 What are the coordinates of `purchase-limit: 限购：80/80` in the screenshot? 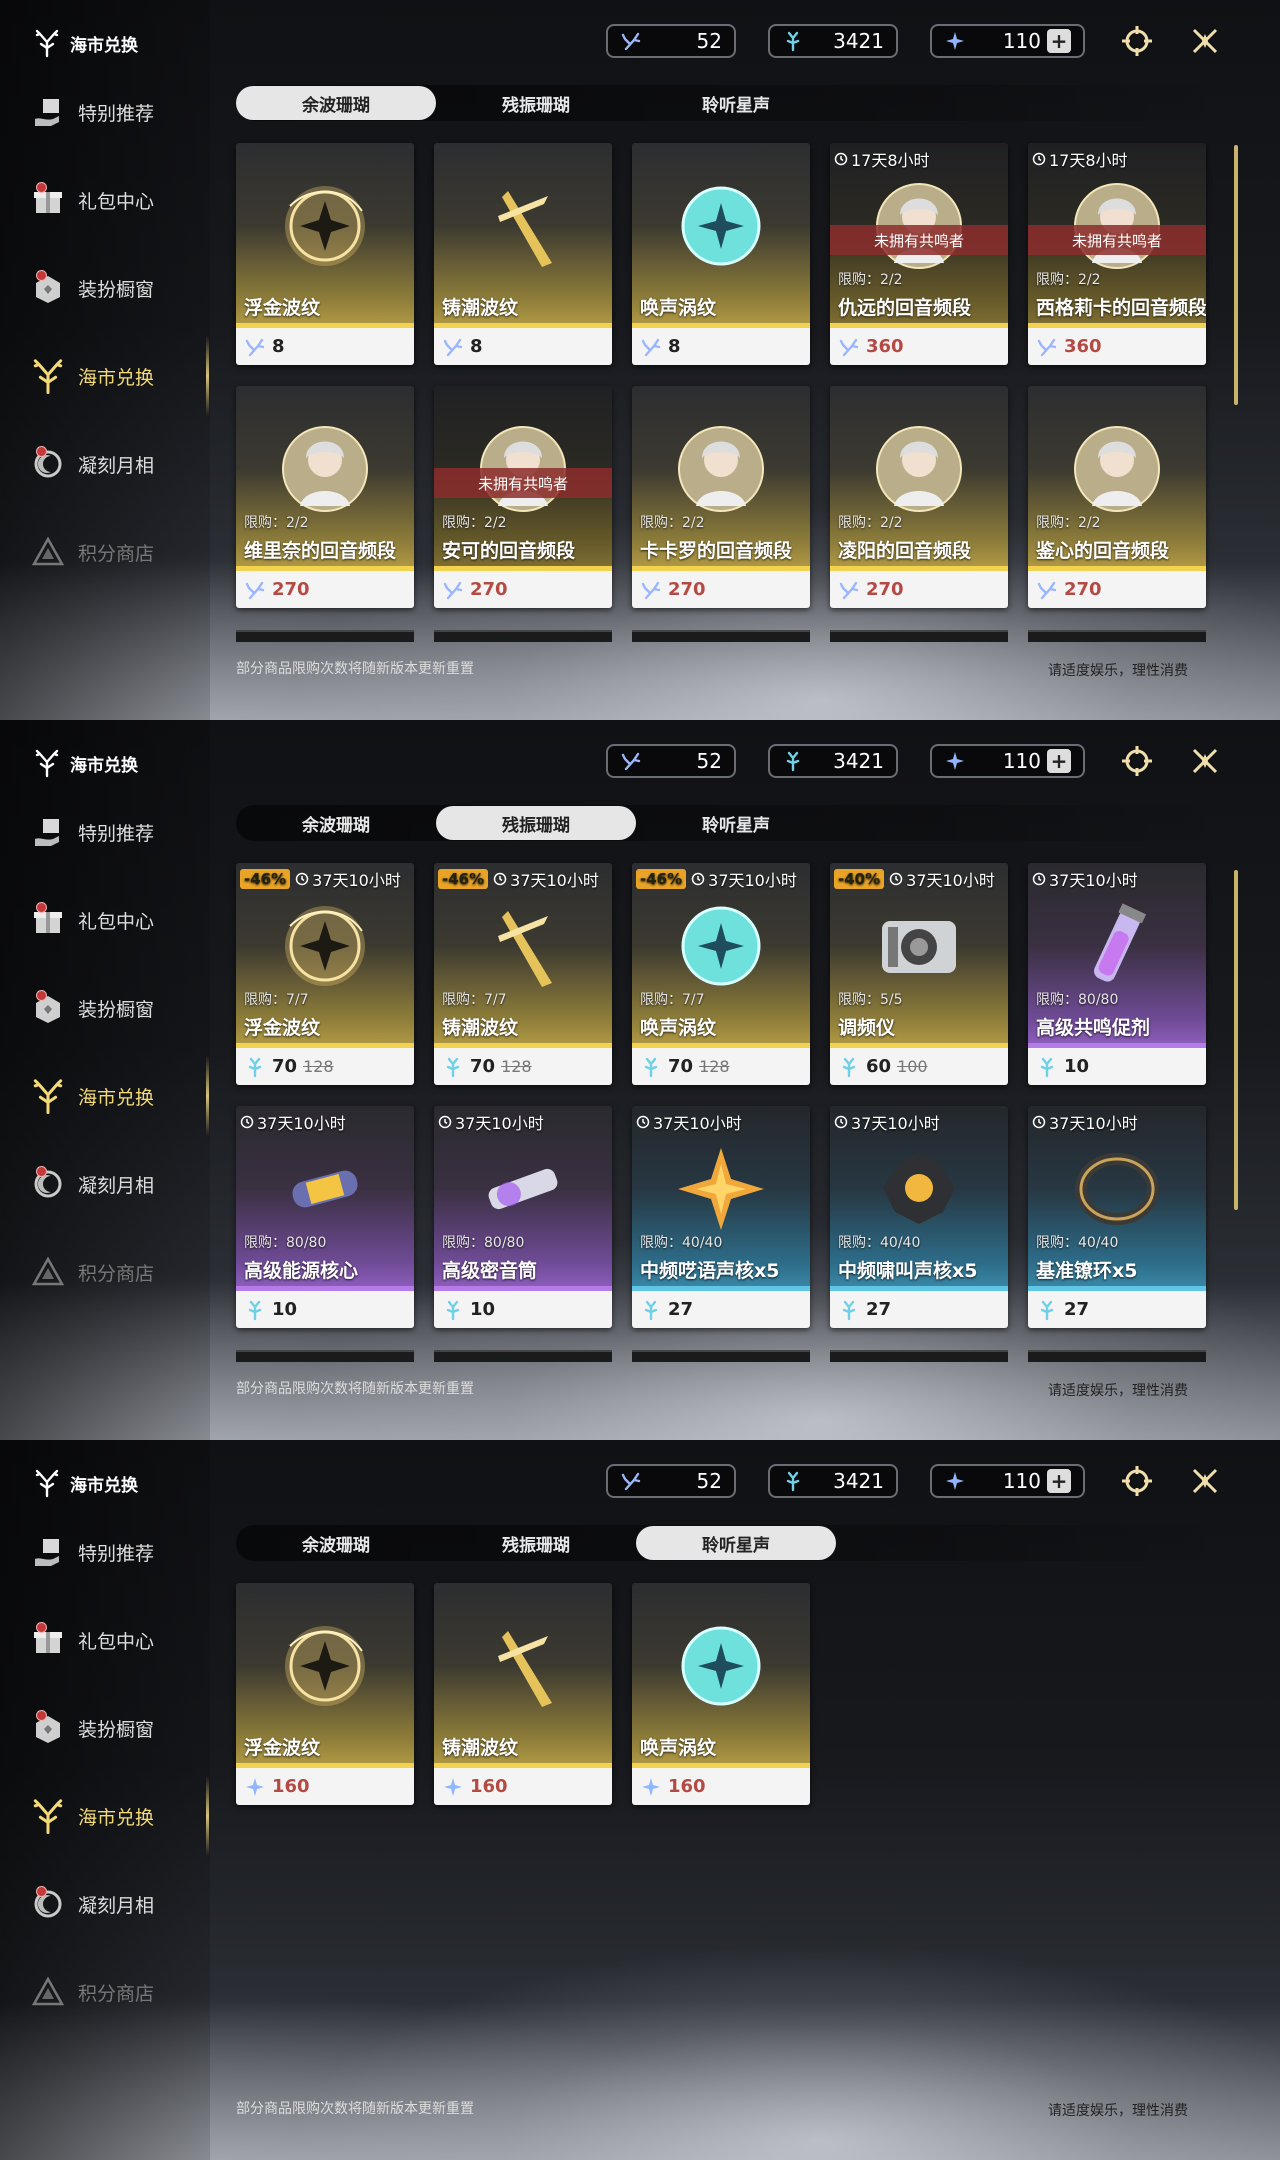 It's located at (285, 1243).